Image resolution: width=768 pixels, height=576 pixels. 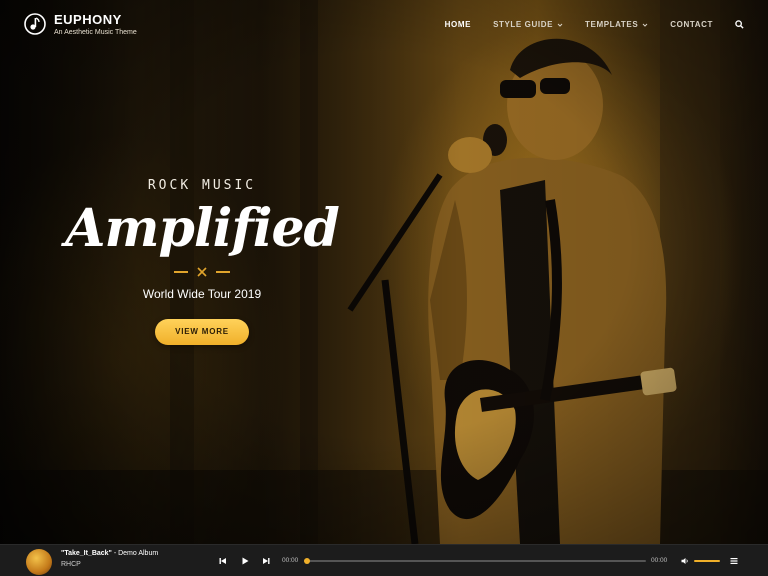 What do you see at coordinates (39, 562) in the screenshot?
I see `album-art` at bounding box center [39, 562].